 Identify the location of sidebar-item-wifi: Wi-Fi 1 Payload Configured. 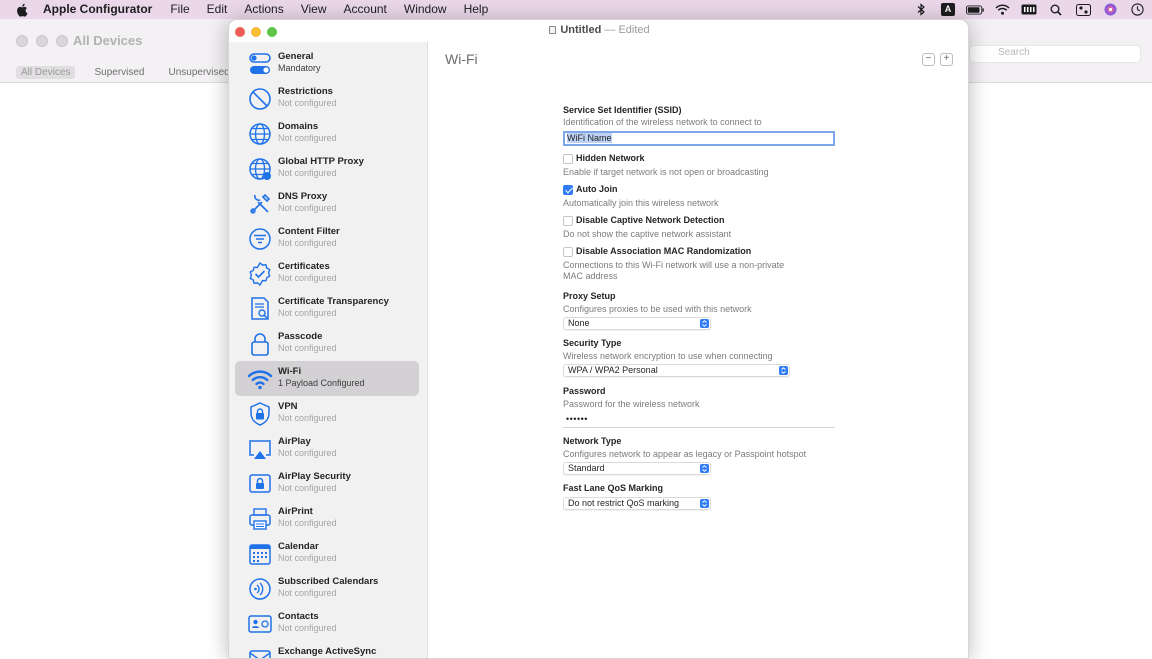
(327, 378).